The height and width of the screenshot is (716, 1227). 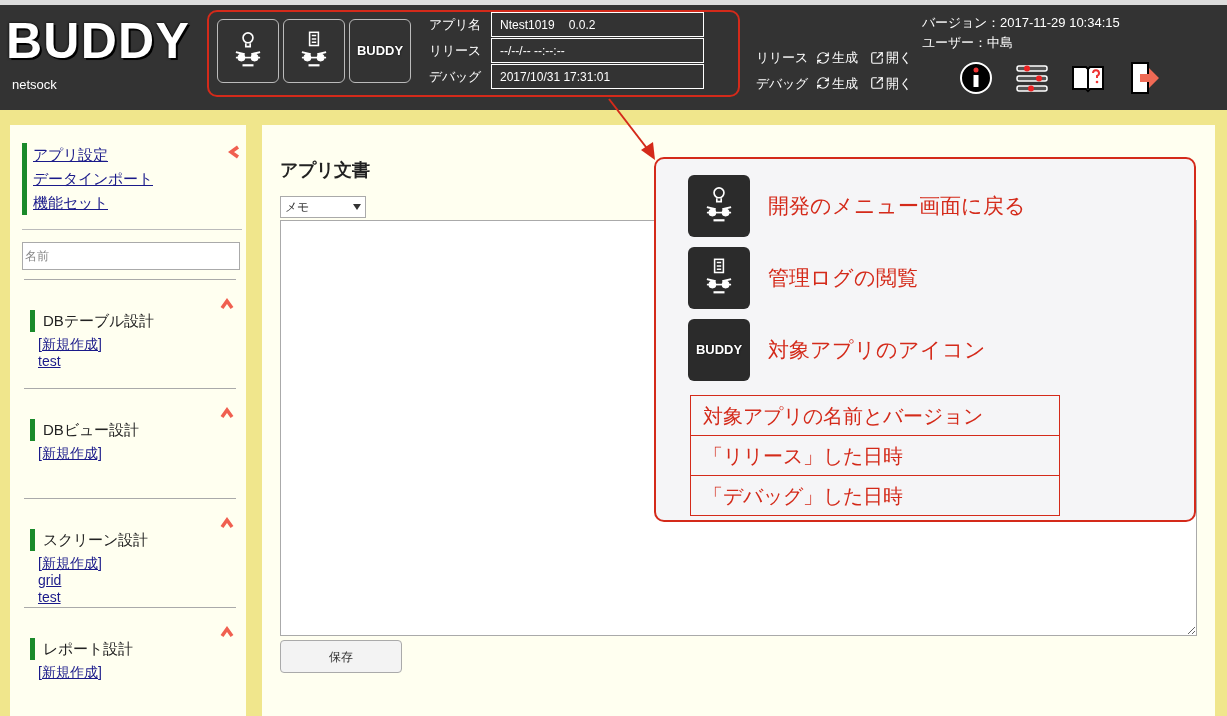 I want to click on info-field: Ntest1019 0.0.2, so click(x=597, y=24).